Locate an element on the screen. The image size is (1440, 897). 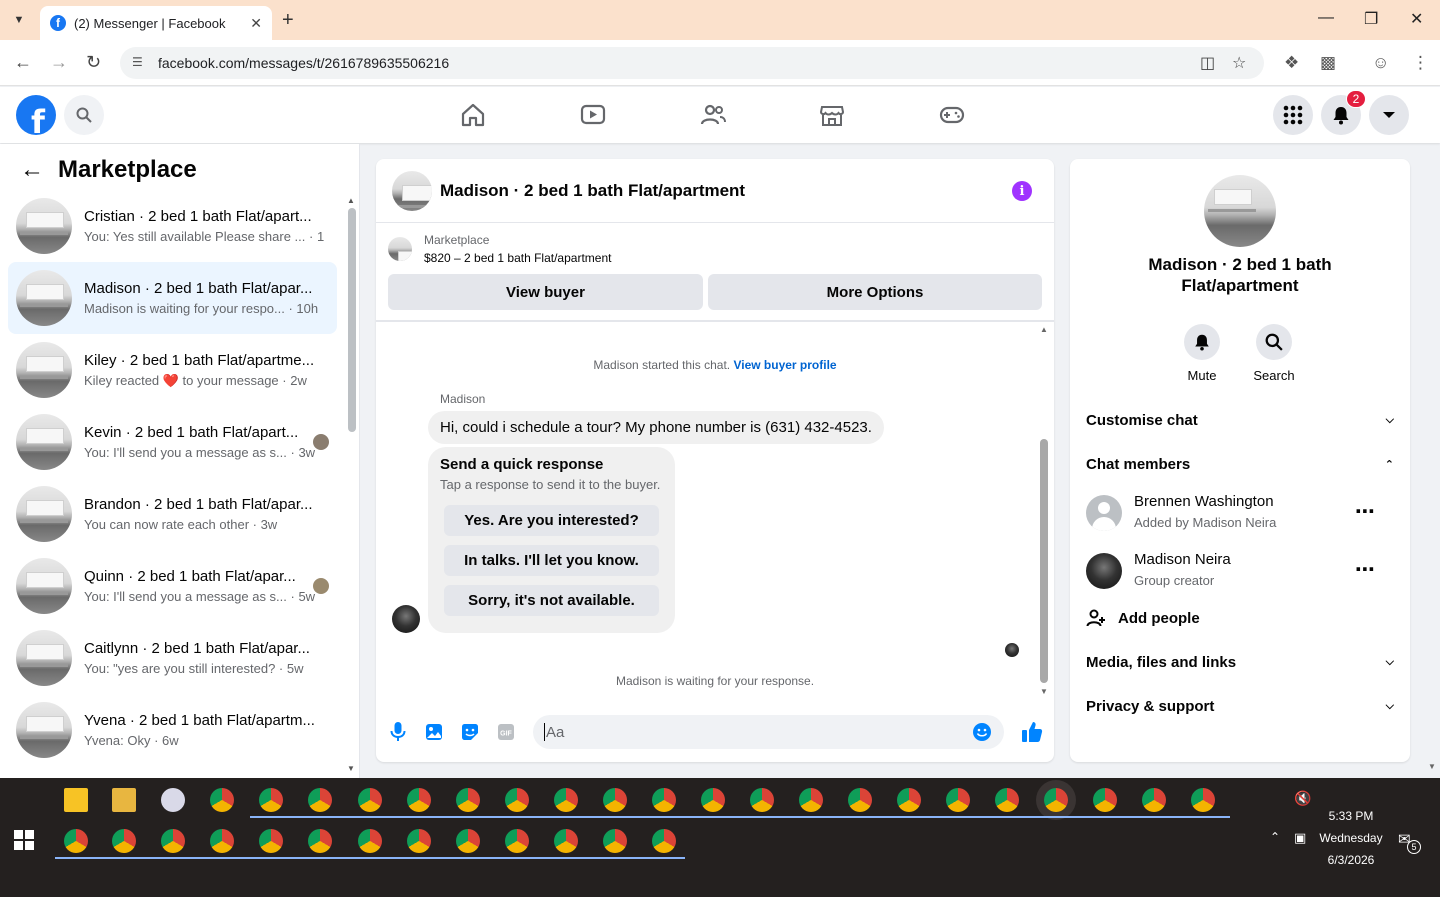
page-scroll-down-icon: ▼ is located at coordinates (1432, 766).